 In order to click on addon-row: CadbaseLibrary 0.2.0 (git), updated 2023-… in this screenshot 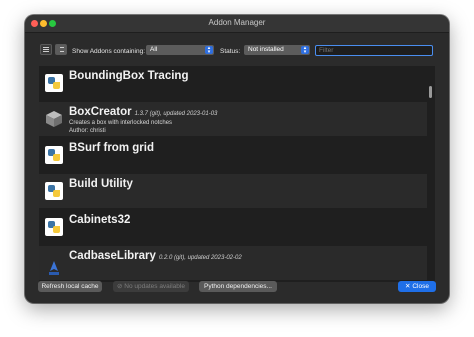, I will do `click(233, 263)`.